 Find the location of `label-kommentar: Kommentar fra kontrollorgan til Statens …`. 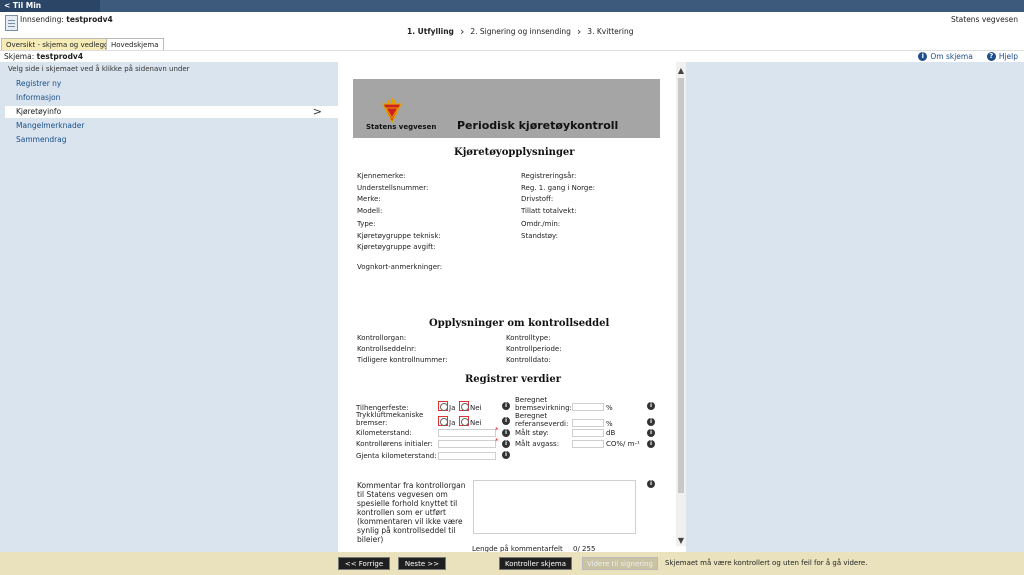

label-kommentar: Kommentar fra kontrollorgan til Statens … is located at coordinates (411, 512).